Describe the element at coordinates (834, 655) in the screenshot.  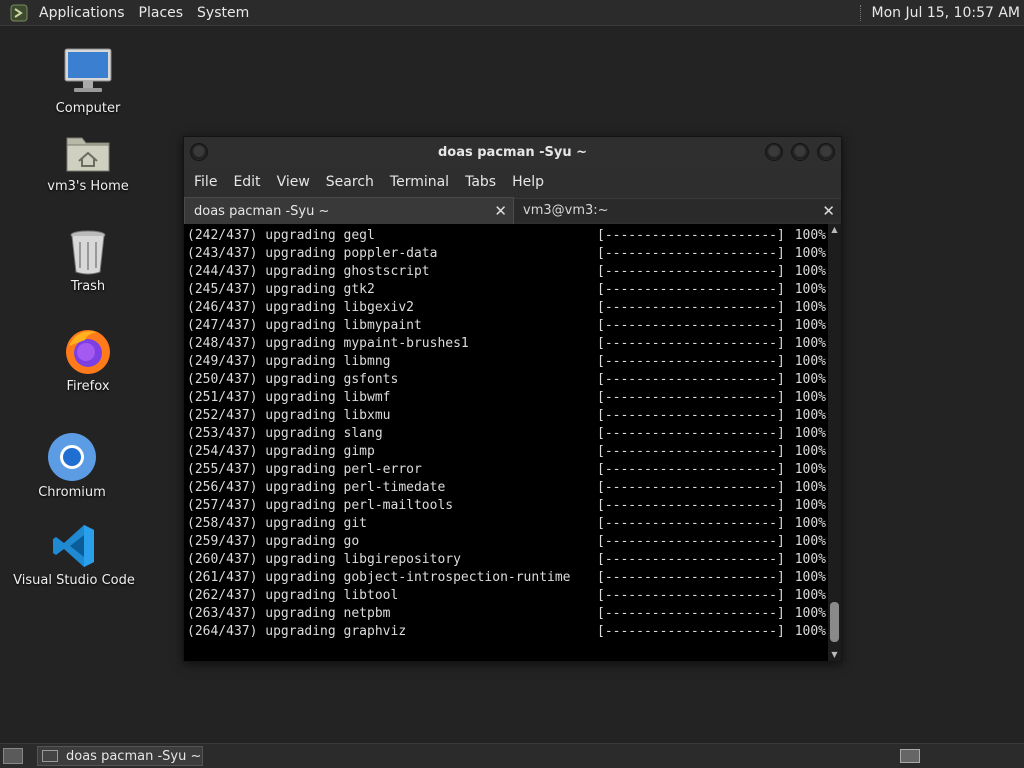
I see `scroll-down-icon: ▼` at that location.